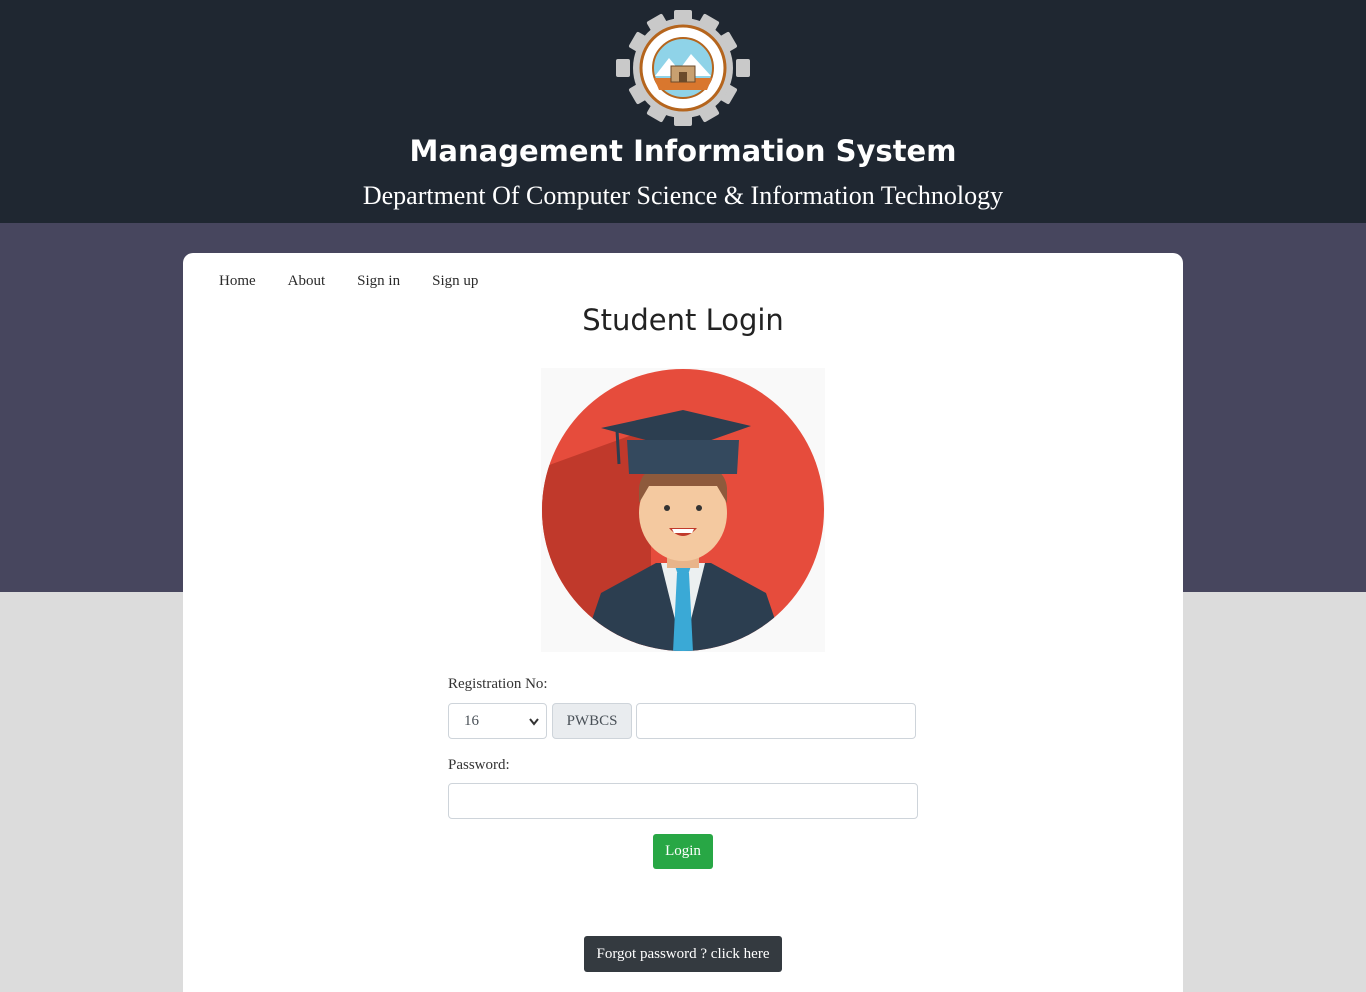  What do you see at coordinates (683, 954) in the screenshot?
I see `forgot-password-button: Forgot password ? click here` at bounding box center [683, 954].